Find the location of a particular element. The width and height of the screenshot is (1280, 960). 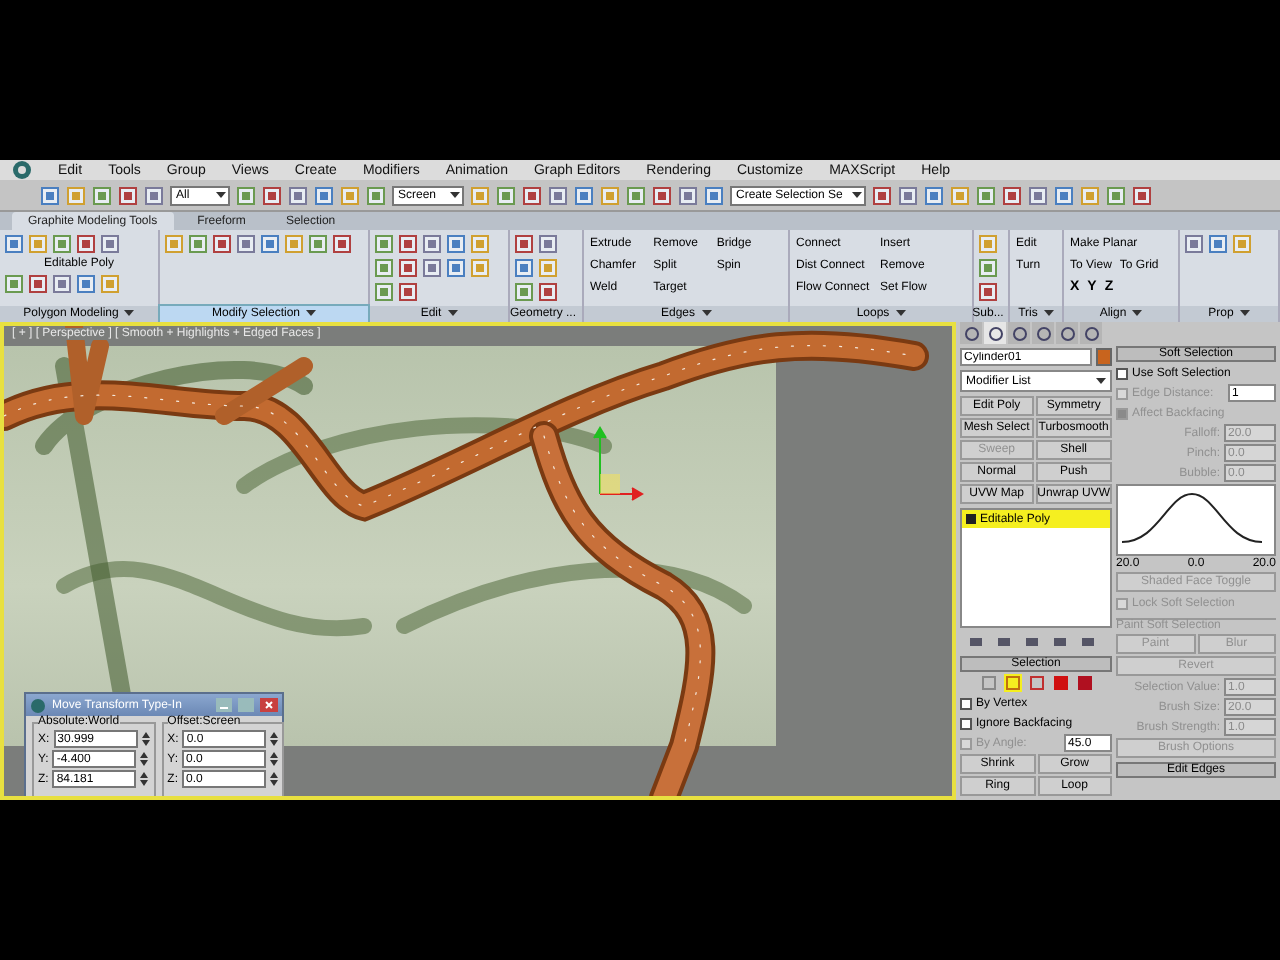

vertex-icon is located at coordinates (988, 683).